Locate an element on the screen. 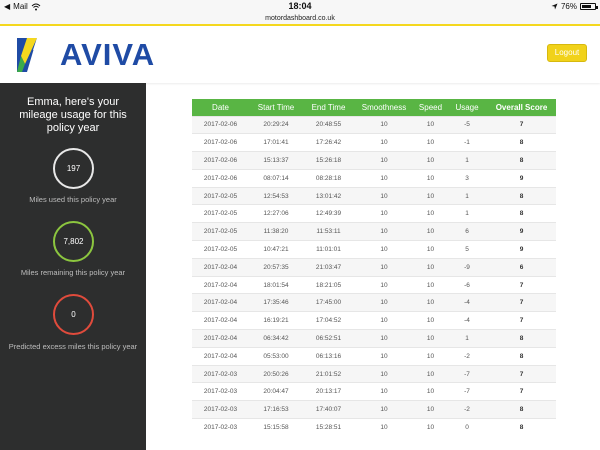 The height and width of the screenshot is (450, 600). cell-start-time: 20:04:47 is located at coordinates (276, 391).